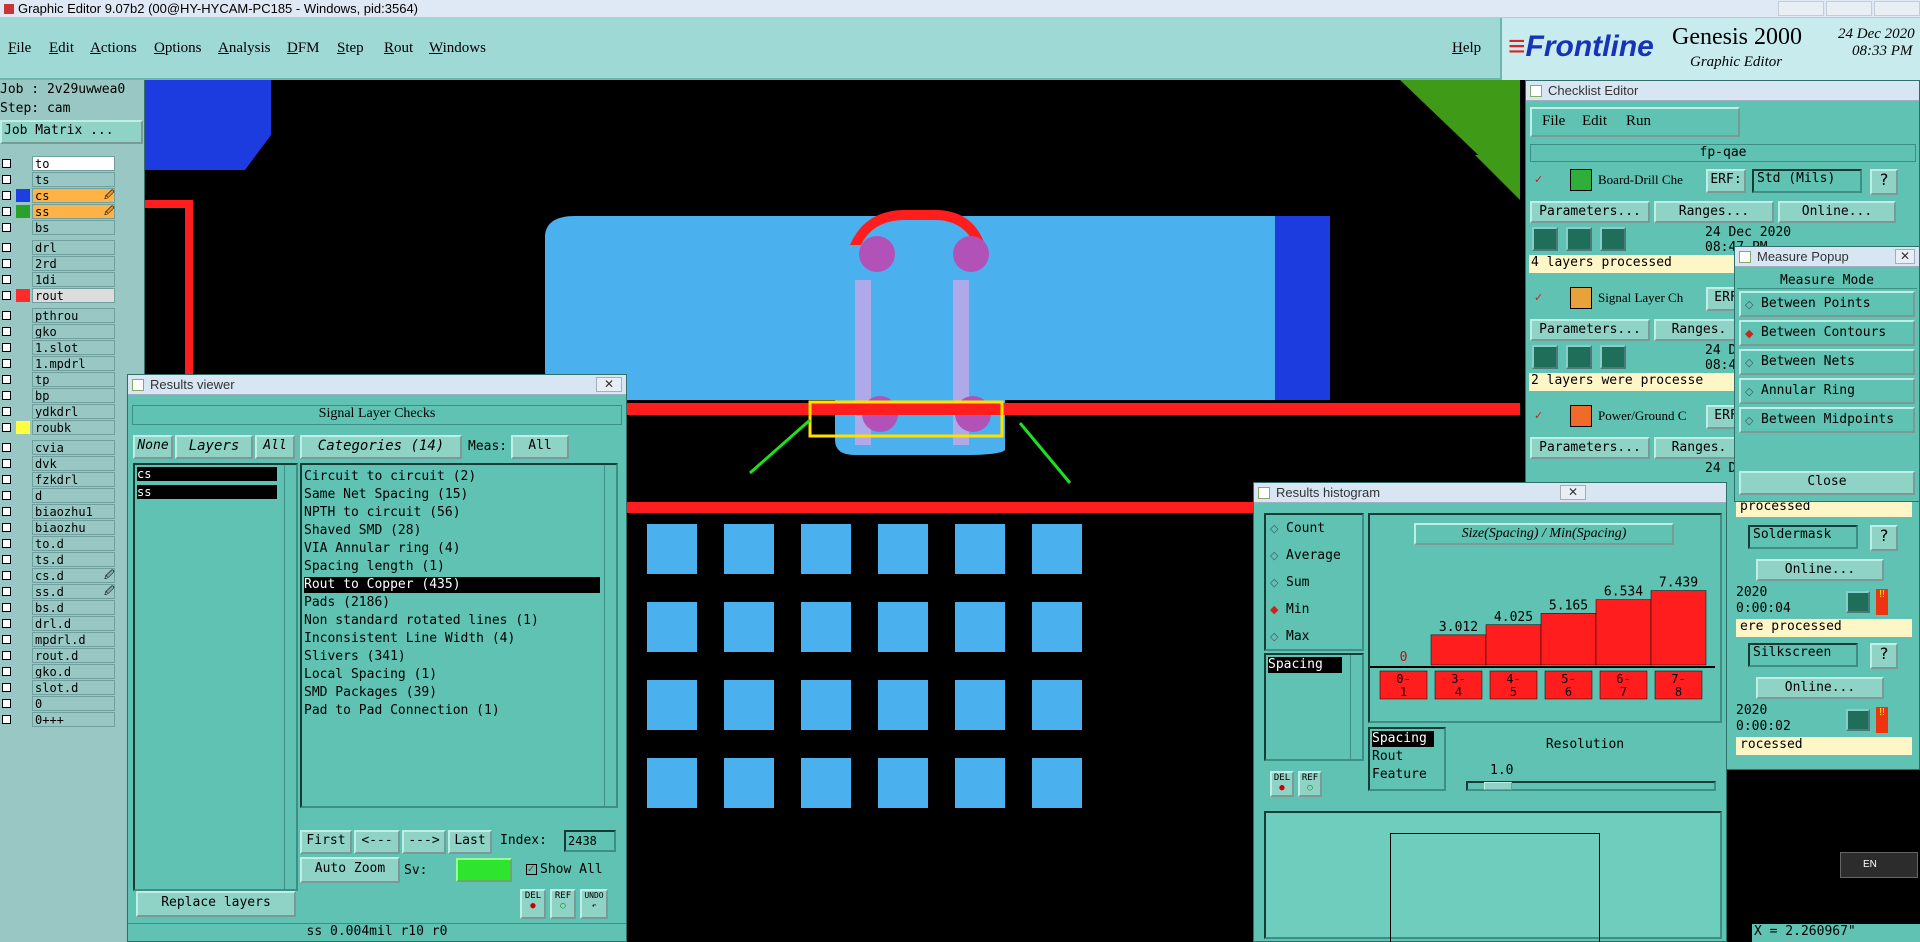  Describe the element at coordinates (72, 196) in the screenshot. I see `layer-row-2: cs 🖉` at that location.